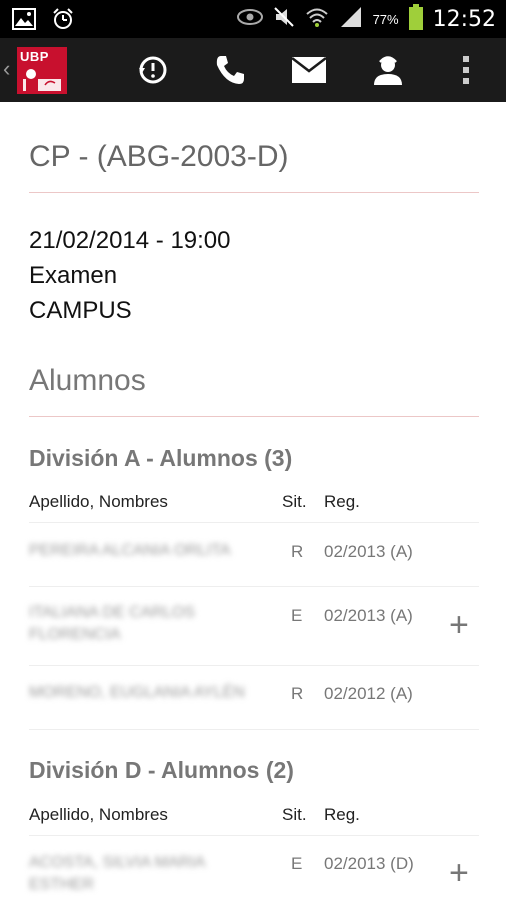  What do you see at coordinates (369, 863) in the screenshot?
I see `student-reg: 02/2013 (D)` at bounding box center [369, 863].